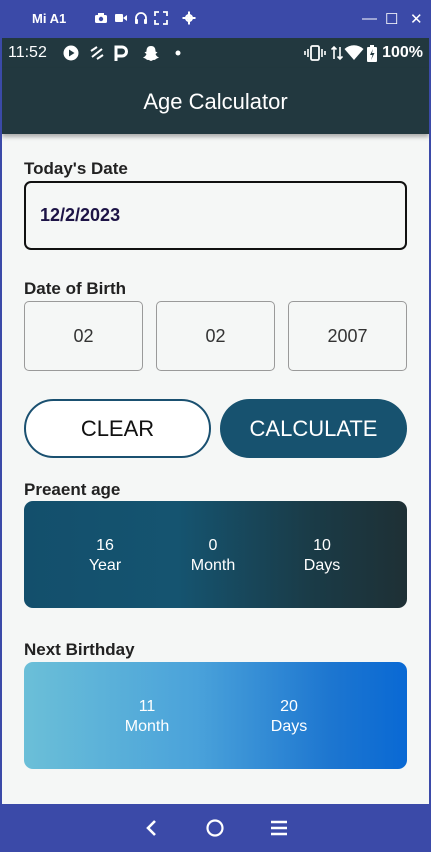 The width and height of the screenshot is (431, 852). What do you see at coordinates (75, 288) in the screenshot?
I see `date-of-birth-label: Date of Birth` at bounding box center [75, 288].